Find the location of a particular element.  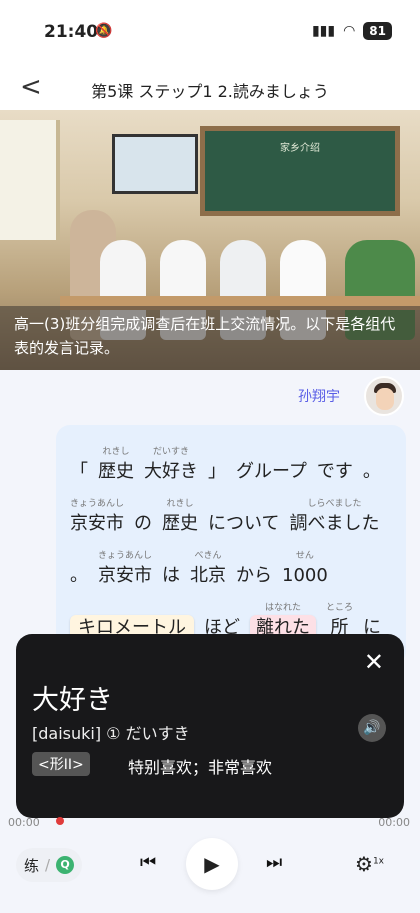

text-line-2: きょうあんし京安市 の れきし歴史 について しらべました調べました is located at coordinates (232, 516).